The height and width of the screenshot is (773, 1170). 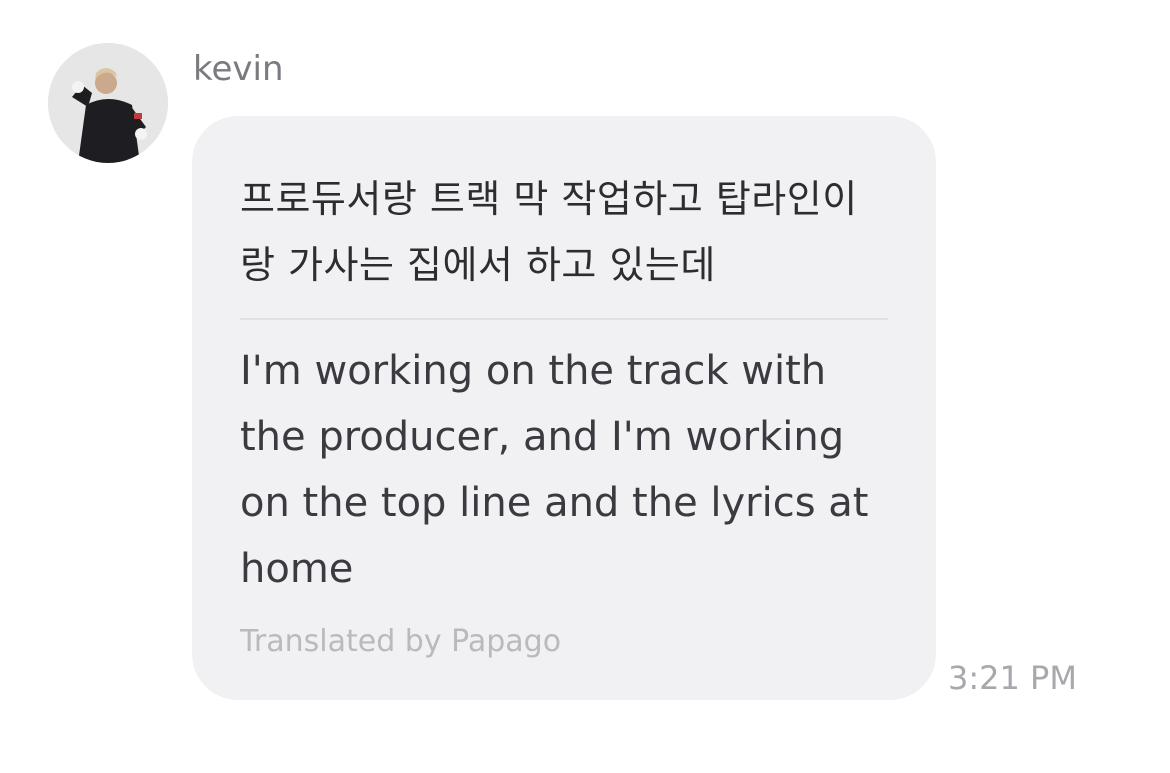 What do you see at coordinates (549, 232) in the screenshot?
I see `original-message-text: 프로듀서랑 트랙 막 작업하고 탑라인이랑 가사는 집에서 하고 있는데` at bounding box center [549, 232].